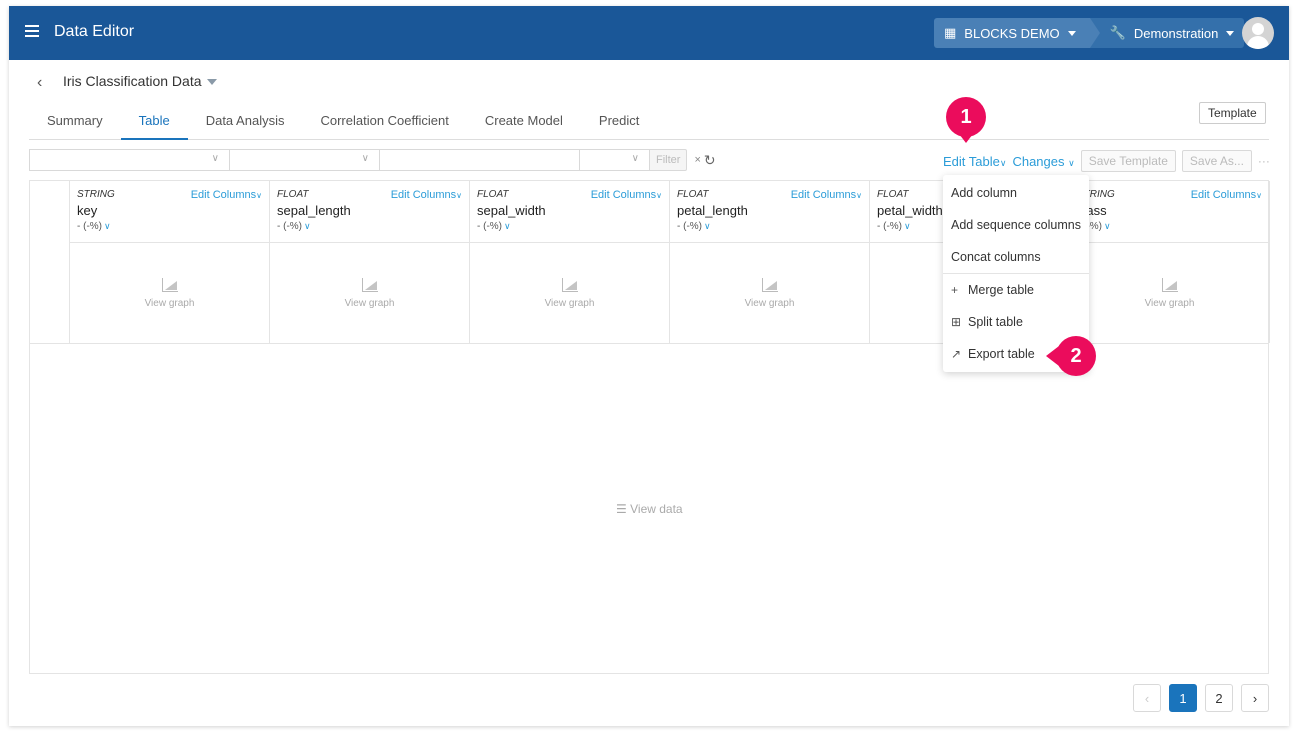  I want to click on context-switcher: ▦ BLOCKS DEMO 🔧 Demonstration, so click(1089, 33).